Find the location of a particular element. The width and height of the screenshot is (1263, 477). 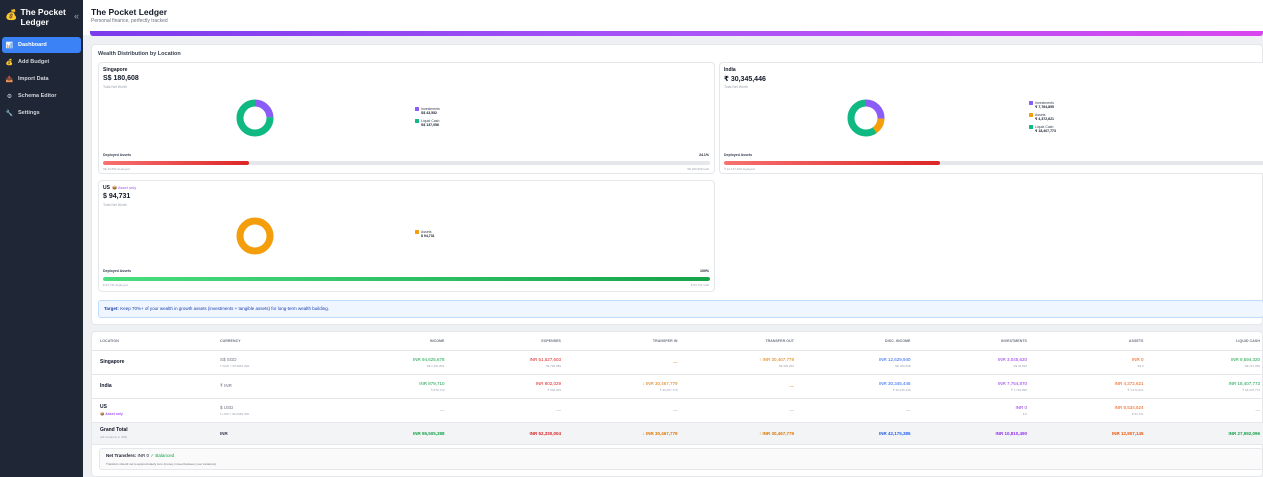

panel-title: Wealth Distribution by Location is located at coordinates (139, 54).